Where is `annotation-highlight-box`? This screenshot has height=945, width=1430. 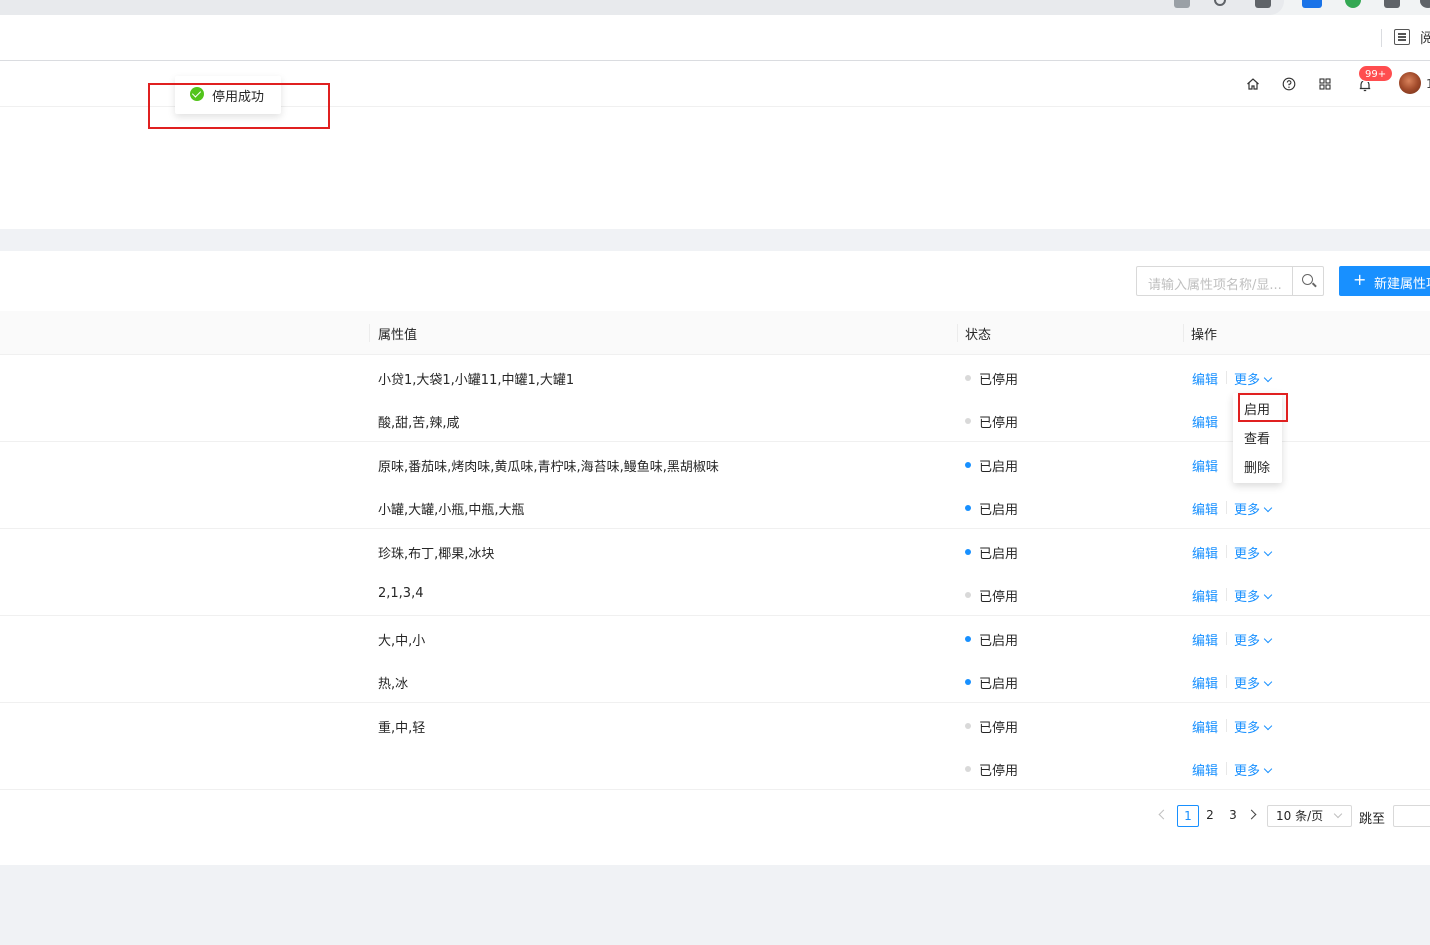 annotation-highlight-box is located at coordinates (1263, 407).